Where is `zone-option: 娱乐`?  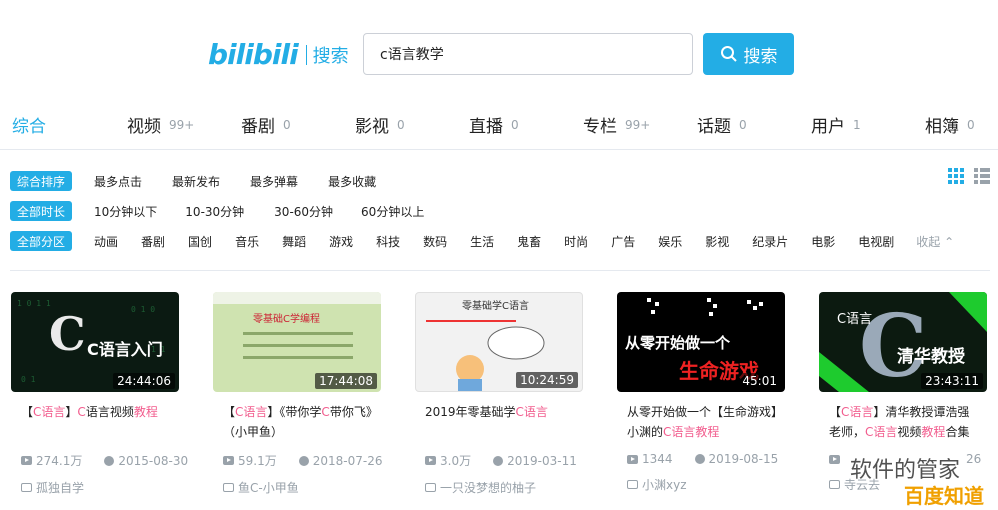 zone-option: 娱乐 is located at coordinates (670, 241).